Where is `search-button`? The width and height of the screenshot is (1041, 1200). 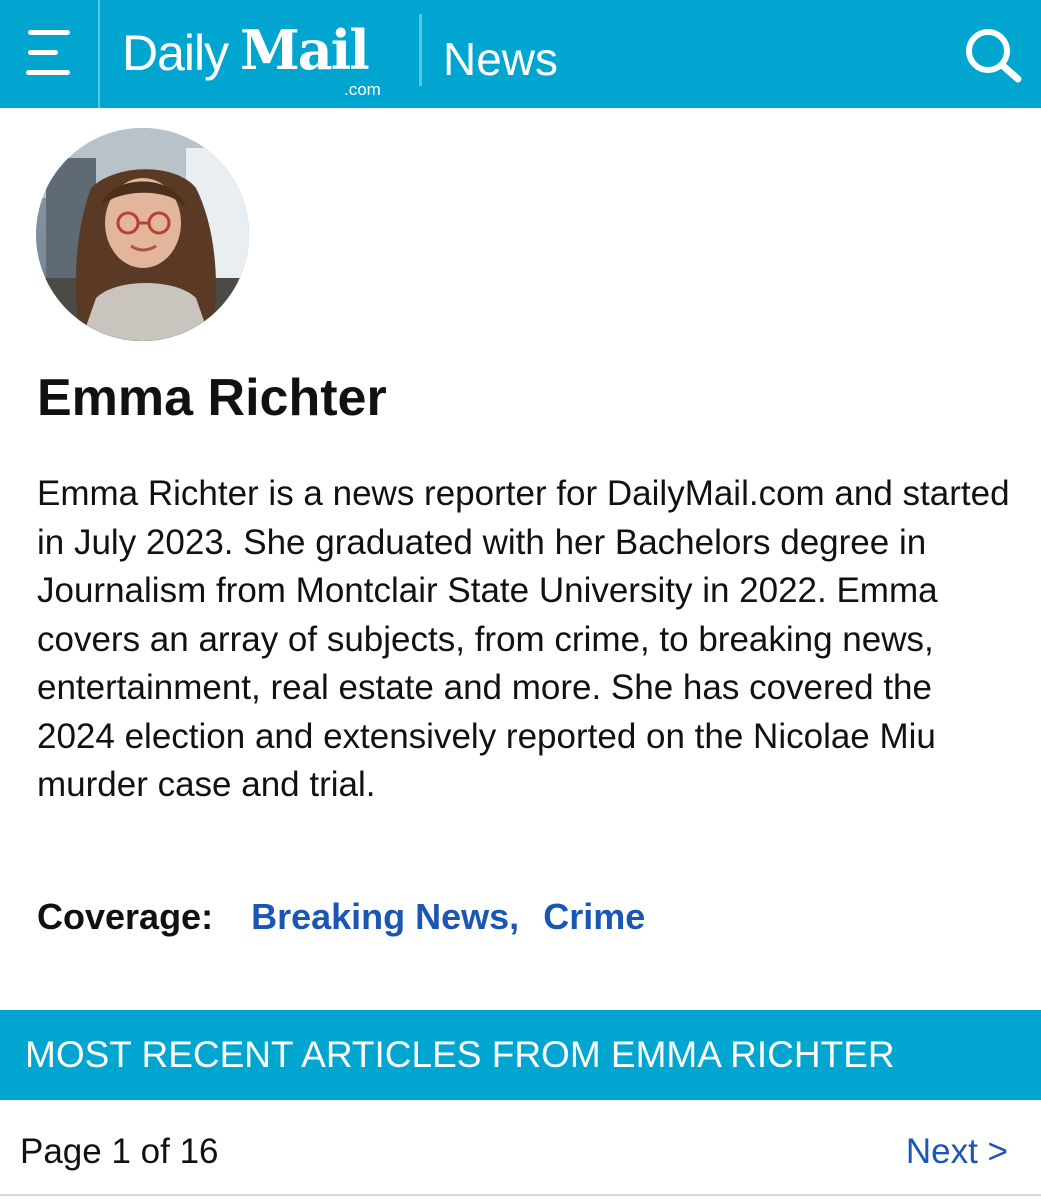
search-button is located at coordinates (993, 54).